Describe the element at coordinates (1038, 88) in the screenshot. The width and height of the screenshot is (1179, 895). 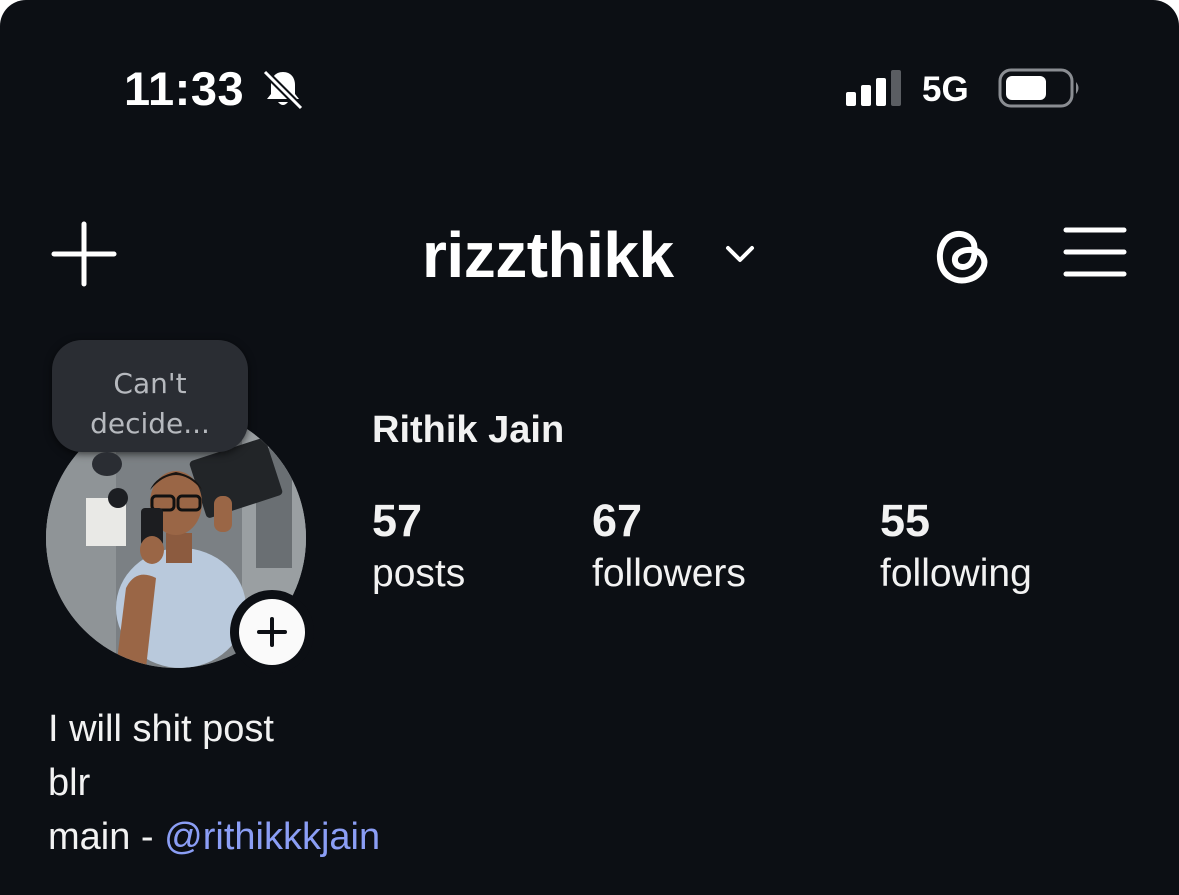
I see `battery-icon` at that location.